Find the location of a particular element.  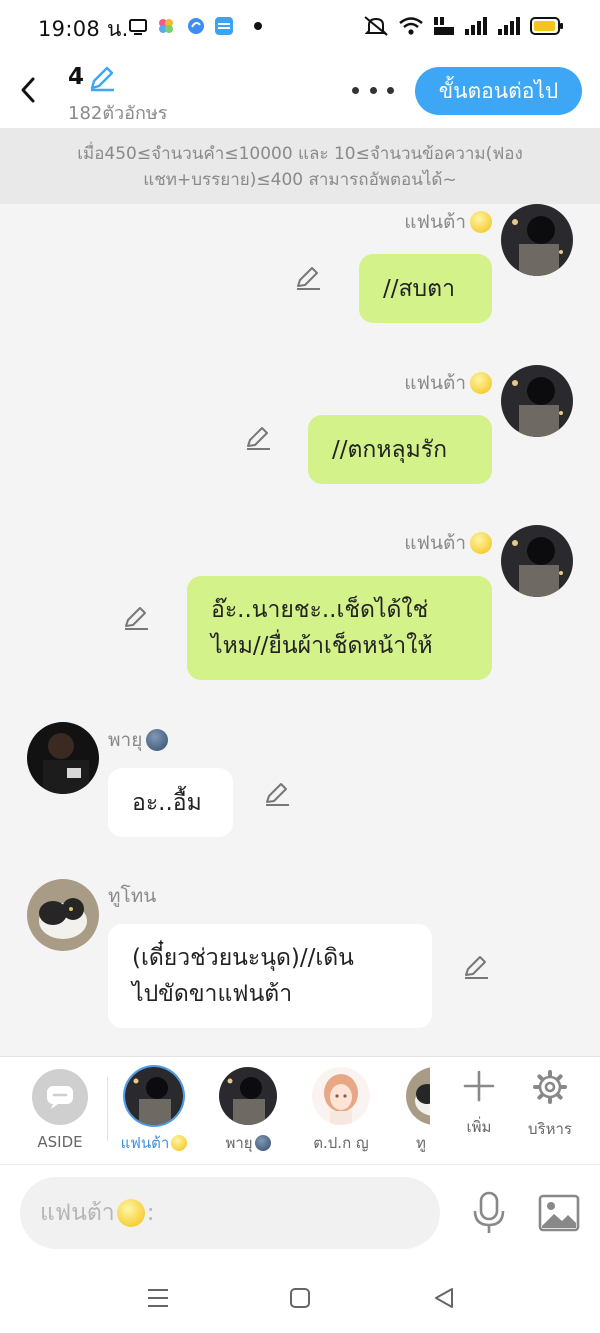

avatar-tuton is located at coordinates (63, 915).